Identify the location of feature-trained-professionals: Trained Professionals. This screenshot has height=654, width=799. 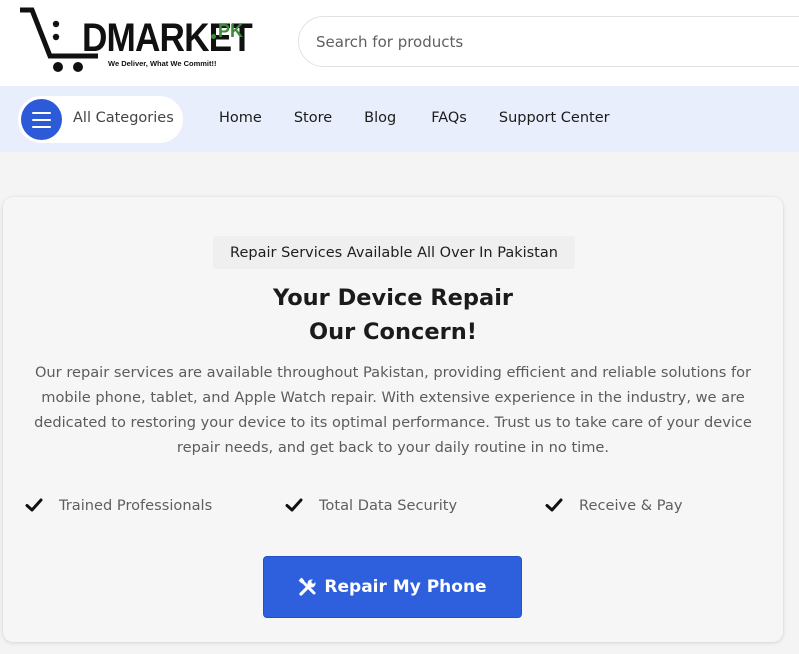
(118, 505).